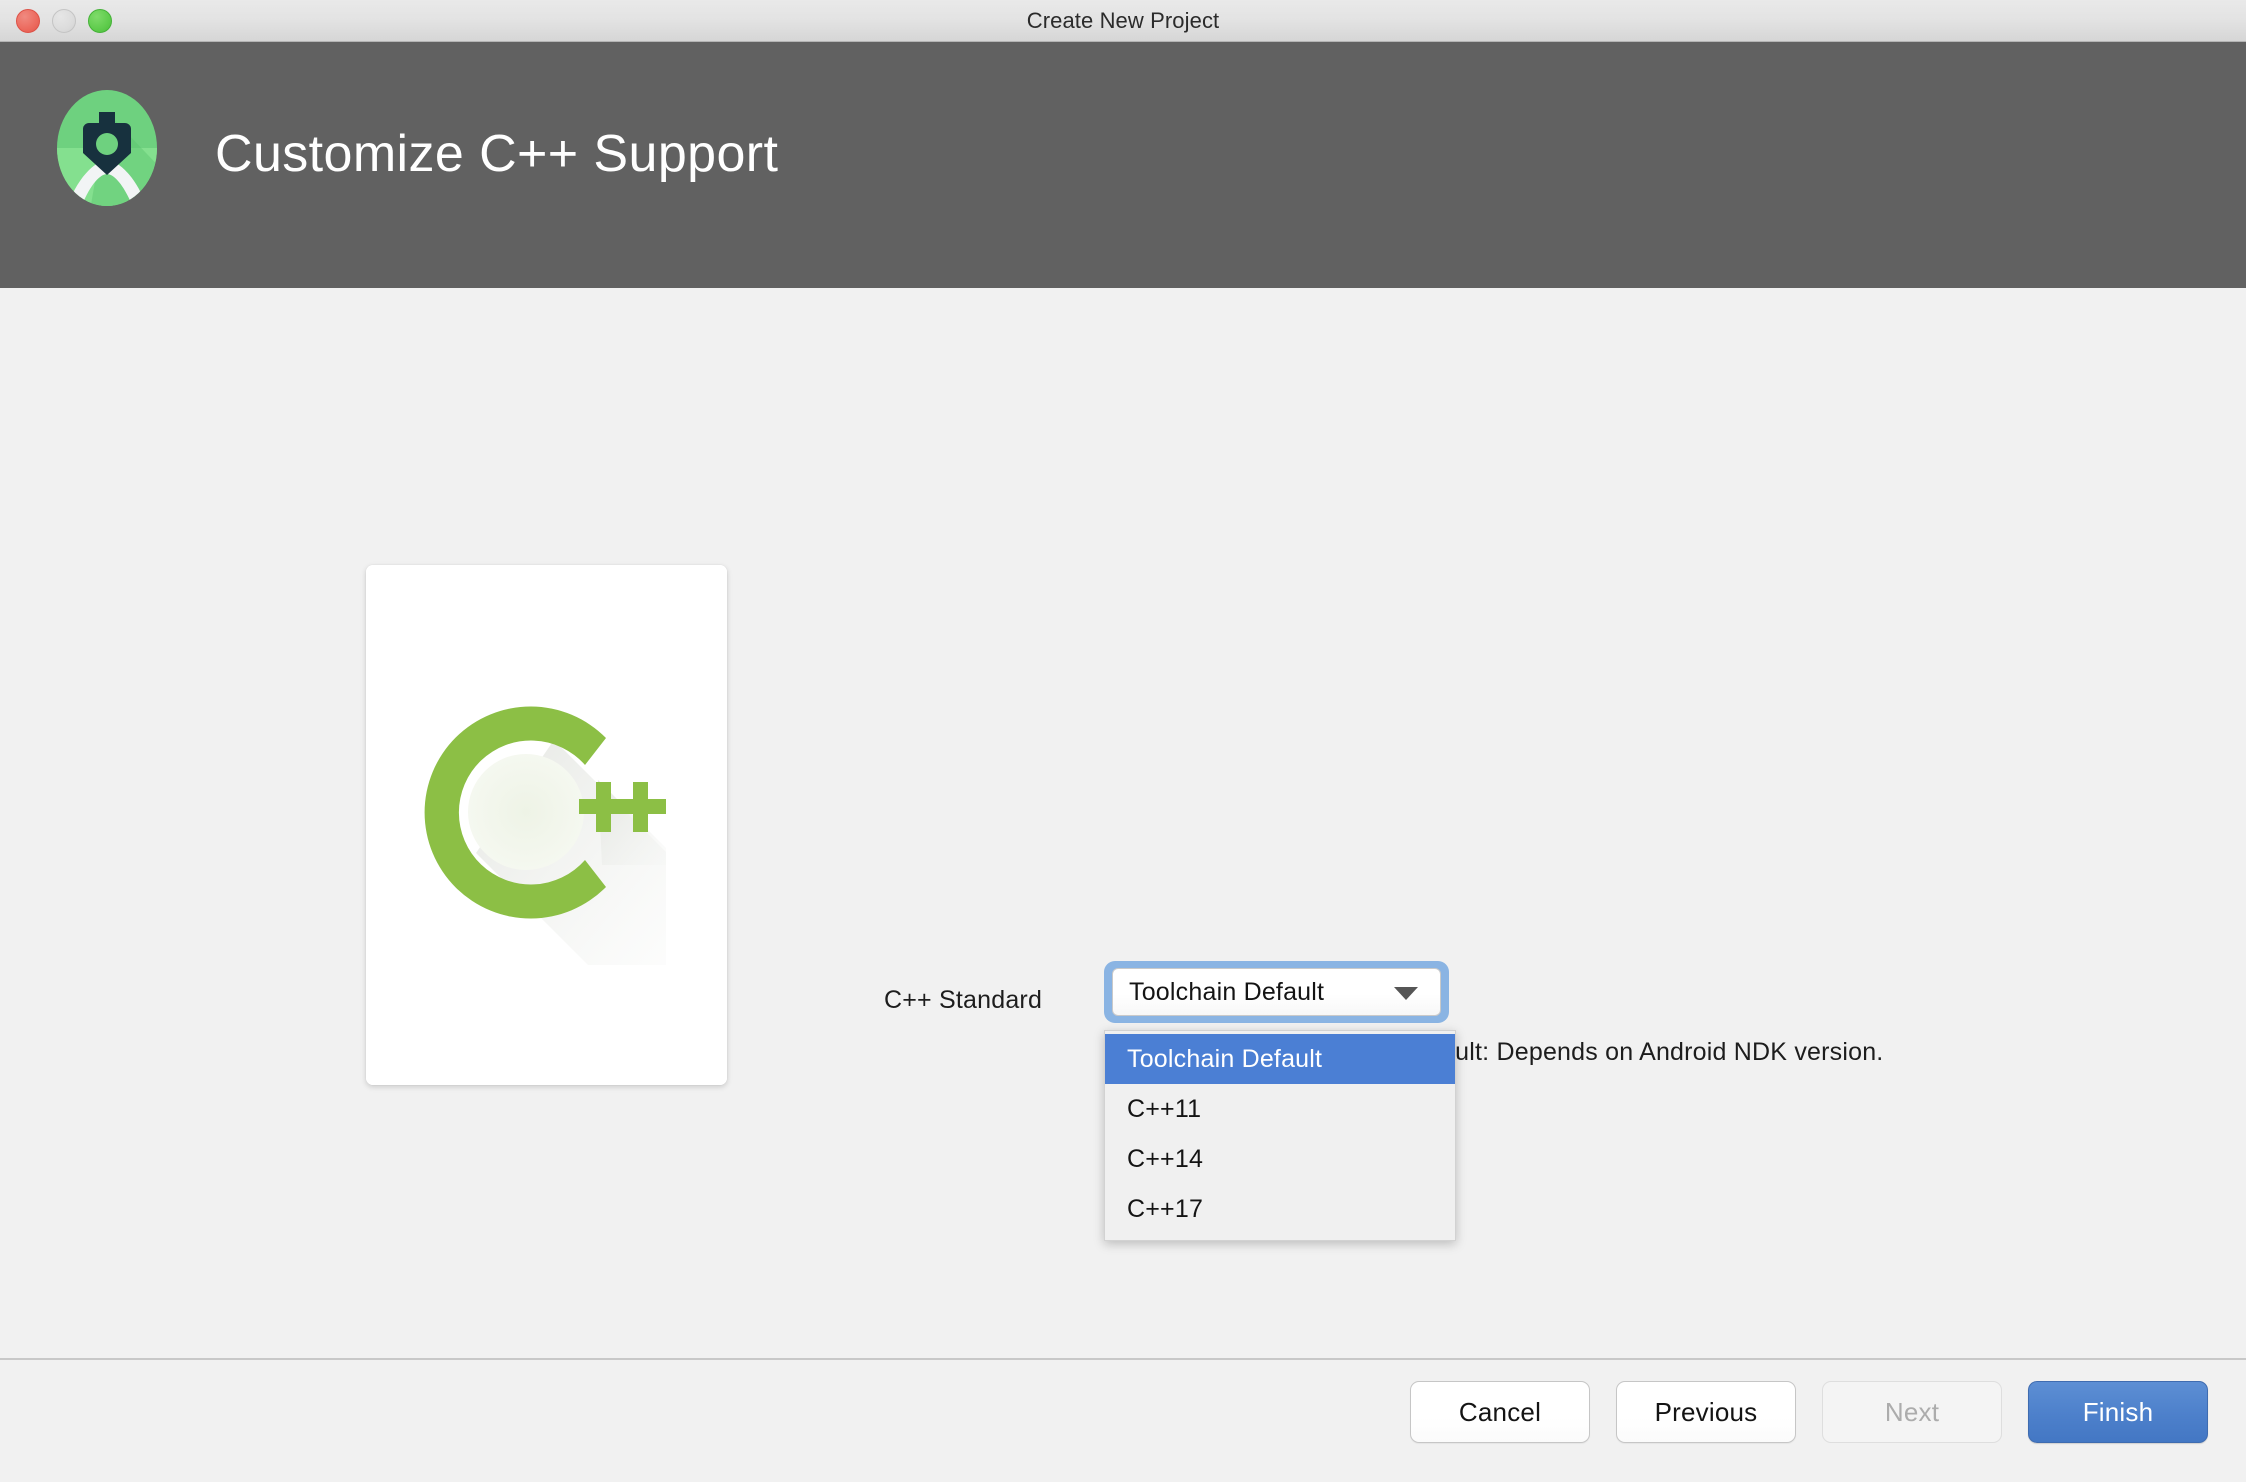  I want to click on previous-button: Previous, so click(1706, 1412).